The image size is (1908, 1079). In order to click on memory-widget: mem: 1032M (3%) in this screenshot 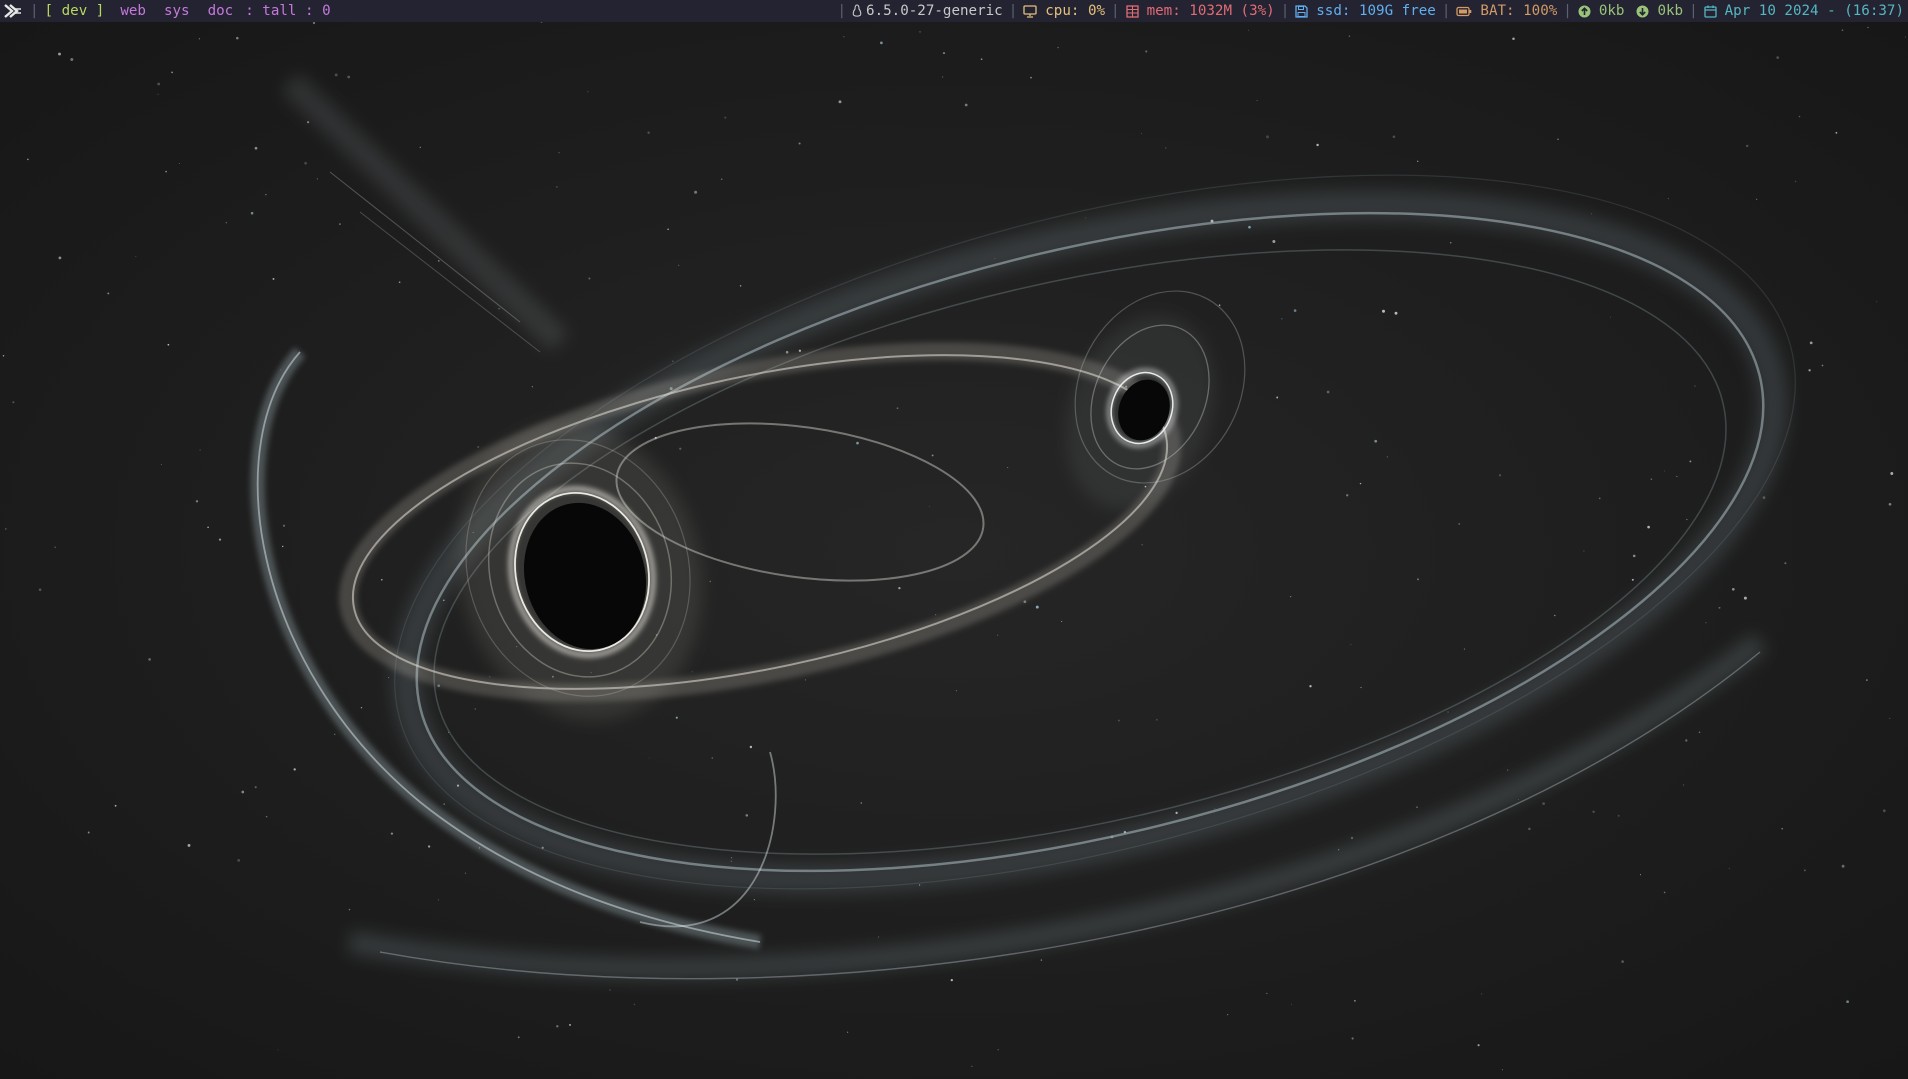, I will do `click(1200, 11)`.